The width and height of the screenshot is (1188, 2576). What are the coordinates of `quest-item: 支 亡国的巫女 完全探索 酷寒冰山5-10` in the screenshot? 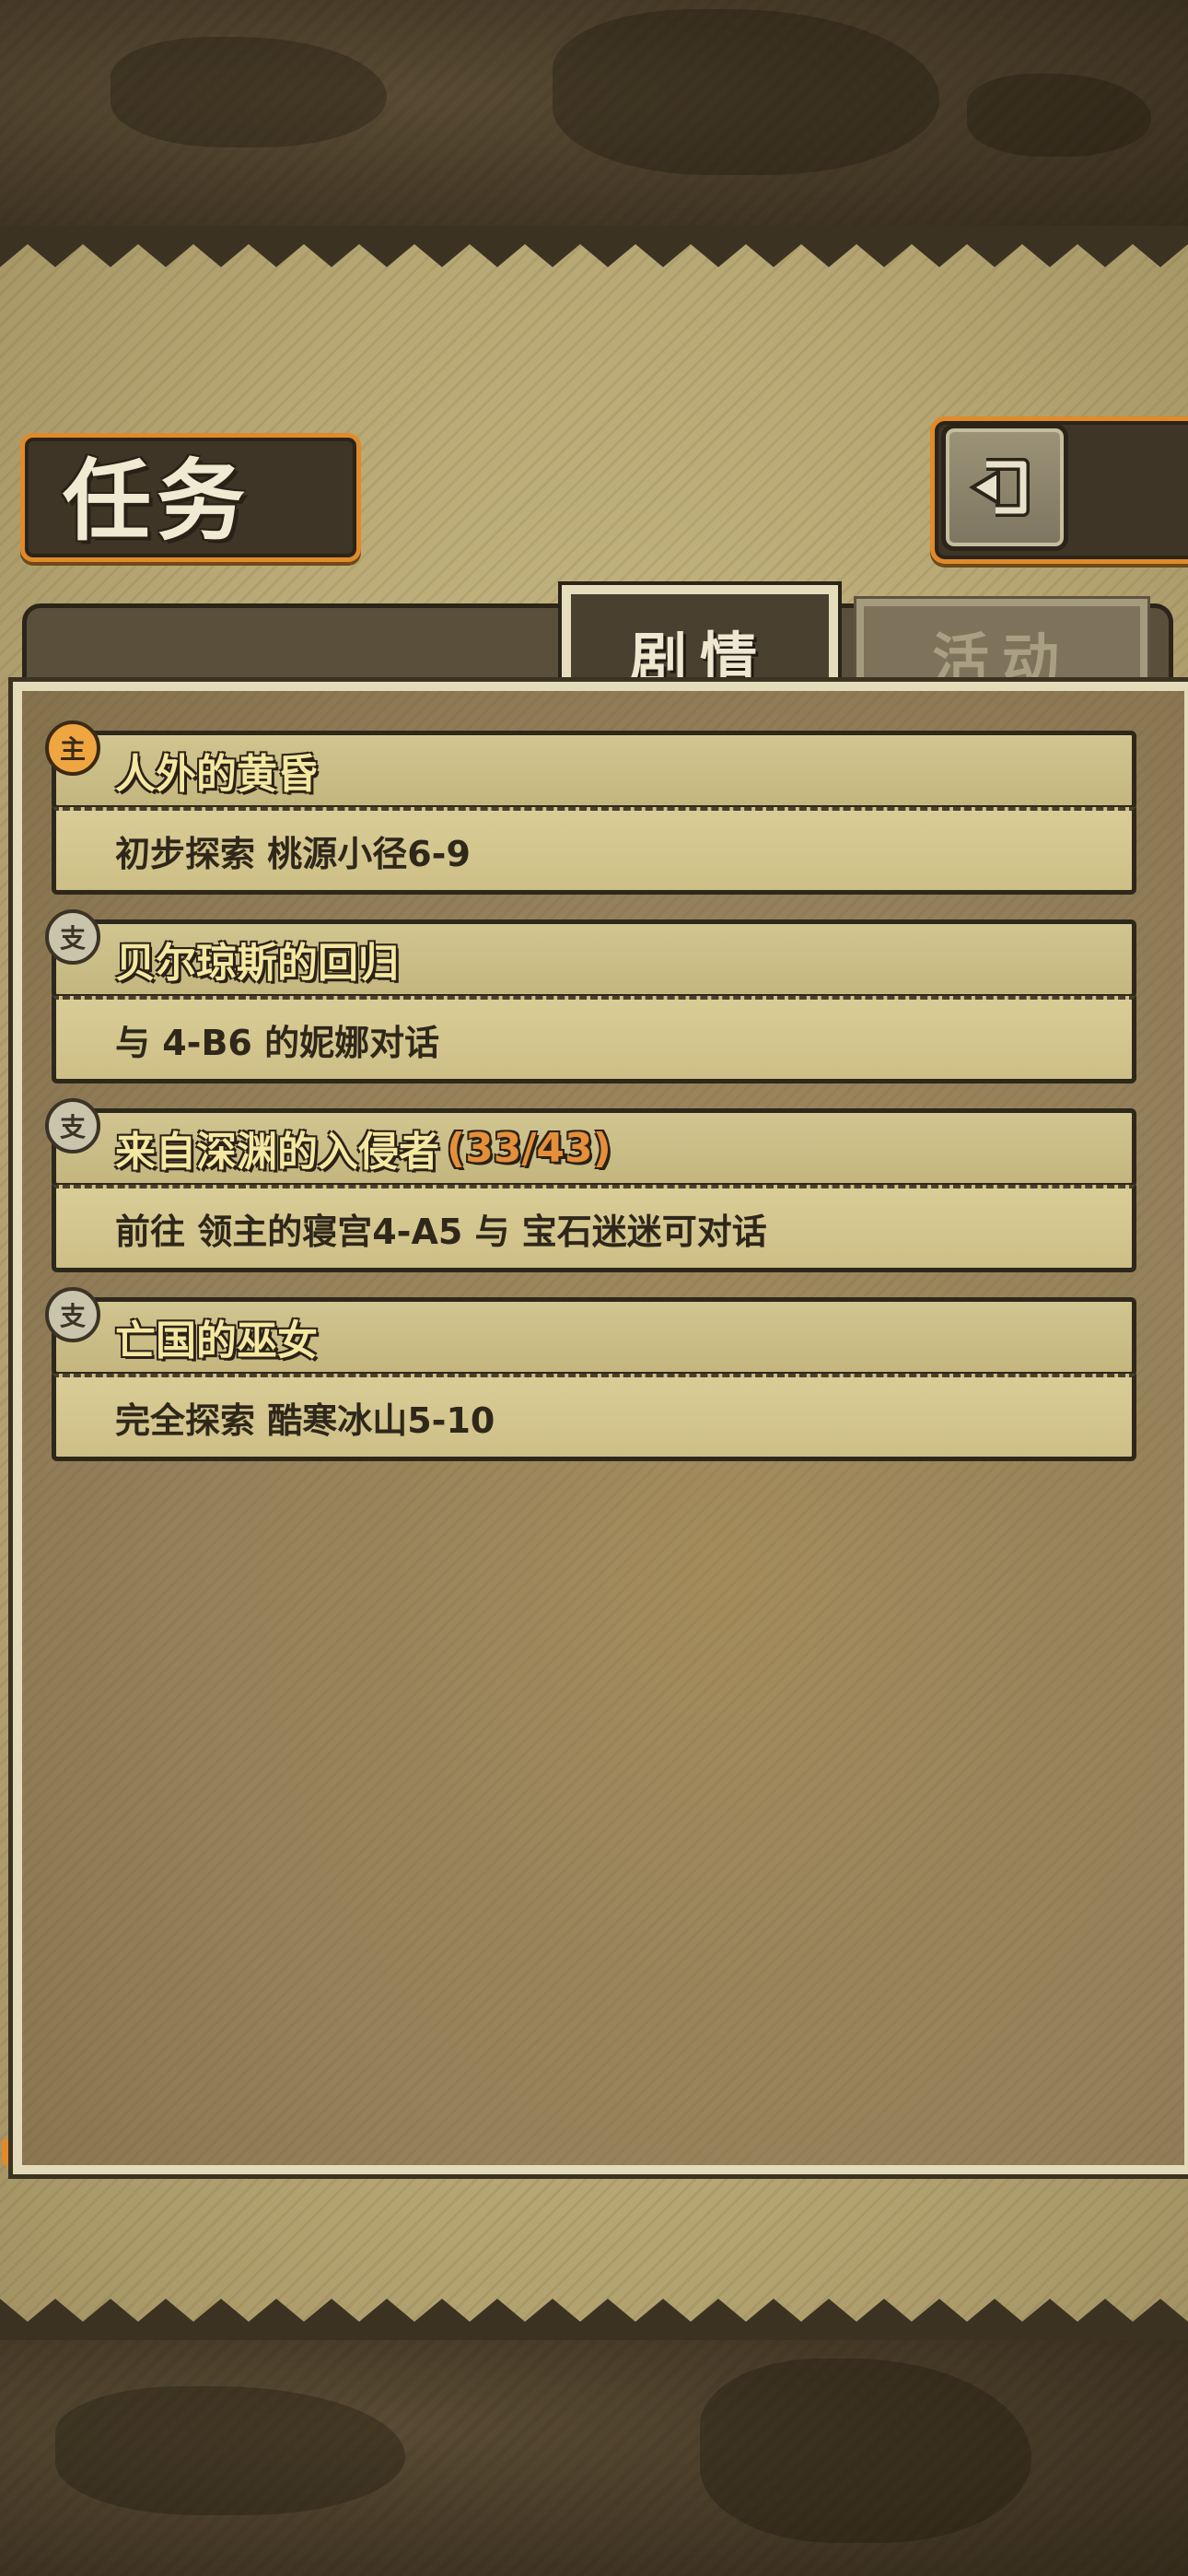 It's located at (590, 1374).